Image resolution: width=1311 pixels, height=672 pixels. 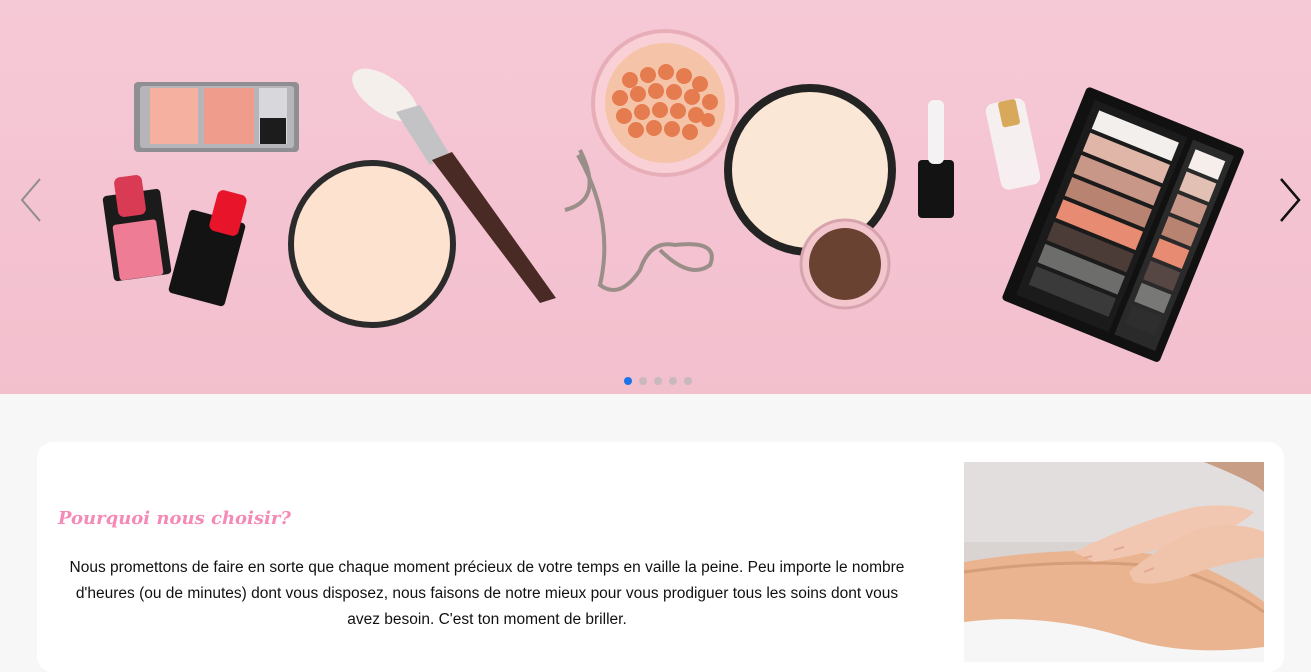 I want to click on bronzer-pearls, so click(x=665, y=103).